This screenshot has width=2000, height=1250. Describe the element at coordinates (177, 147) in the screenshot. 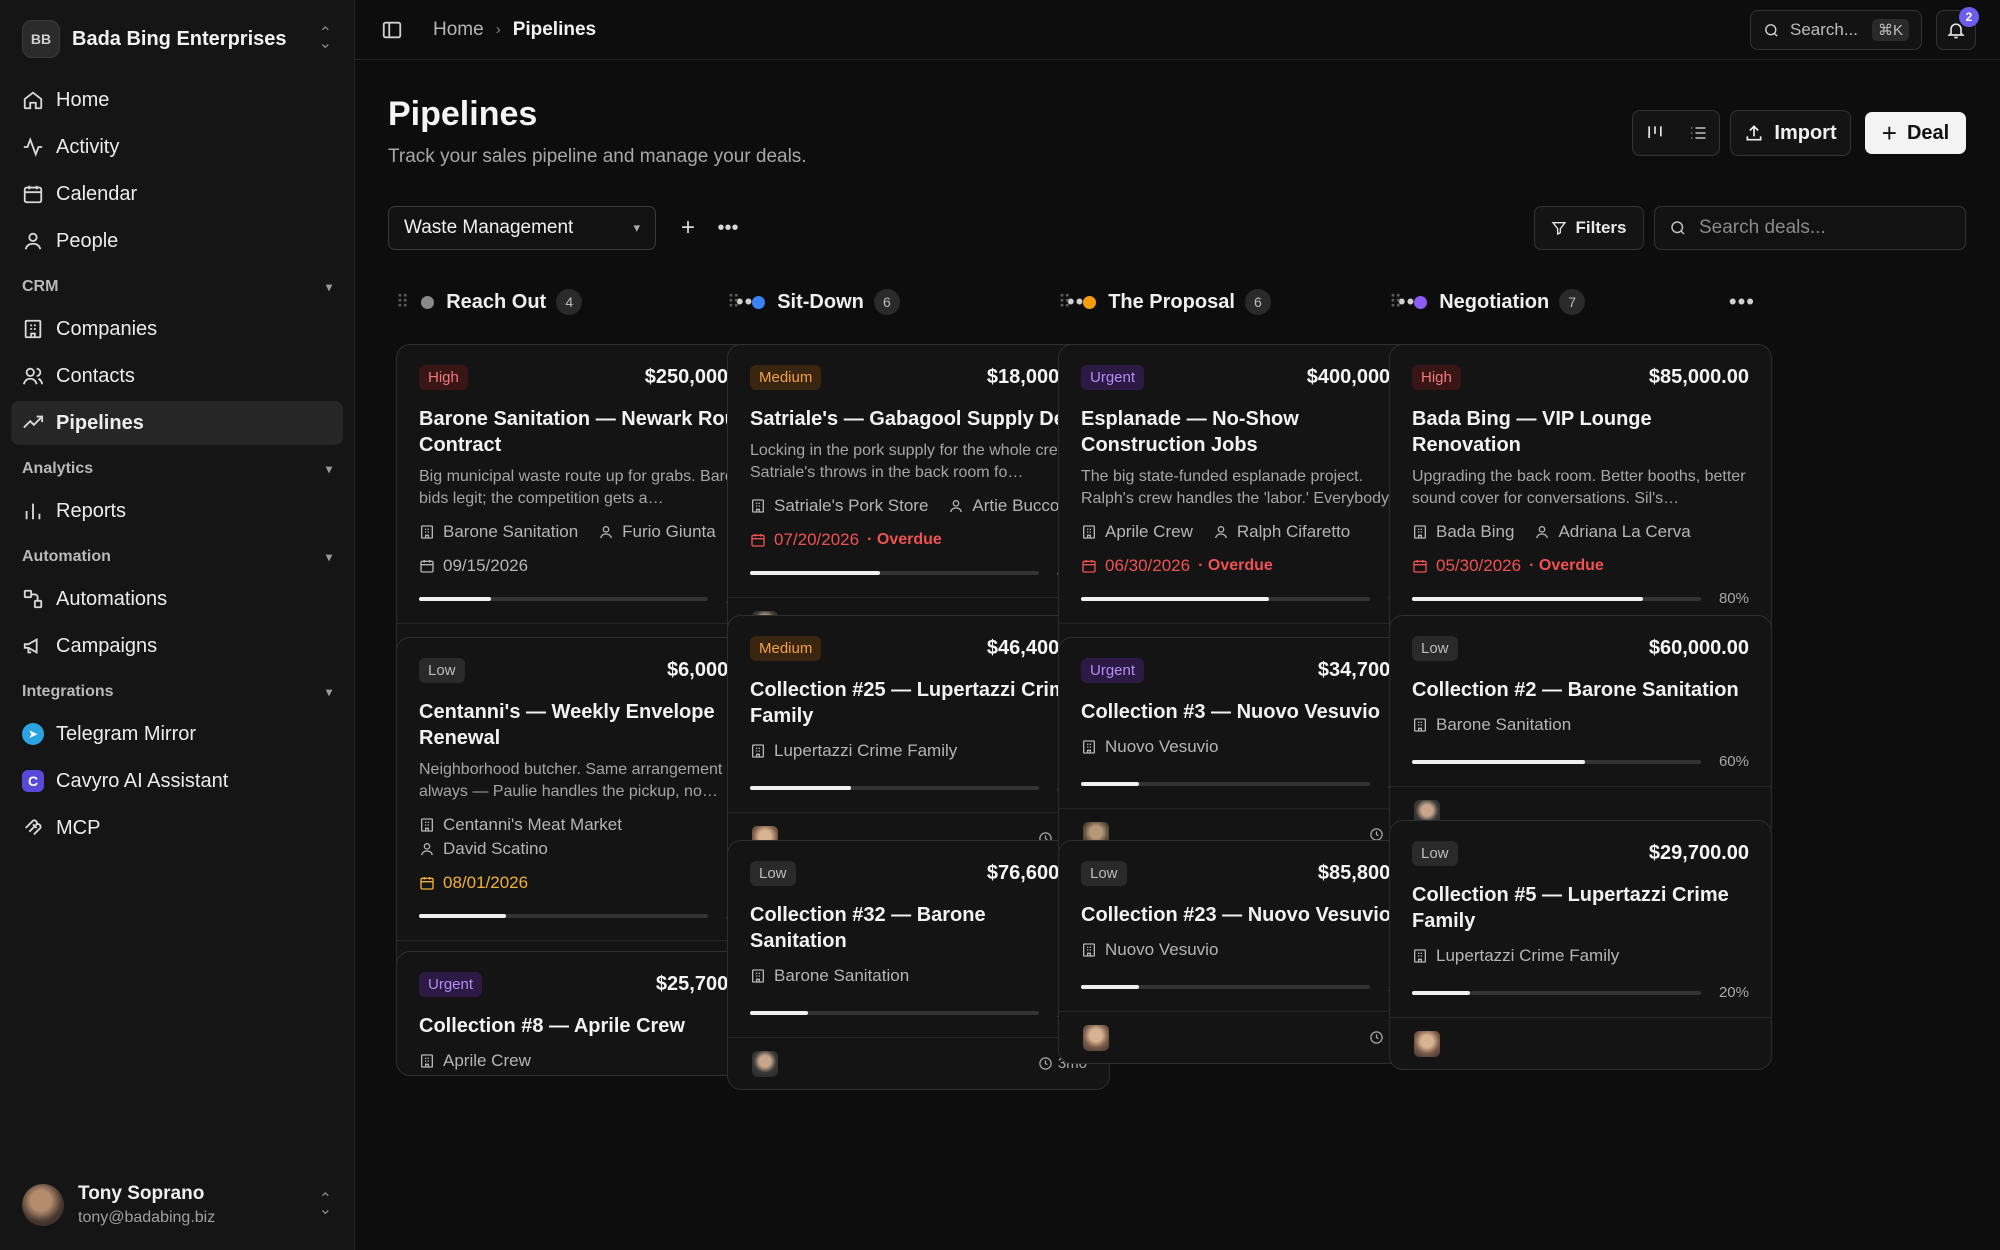

I see `nav-item-activity: Activity` at that location.